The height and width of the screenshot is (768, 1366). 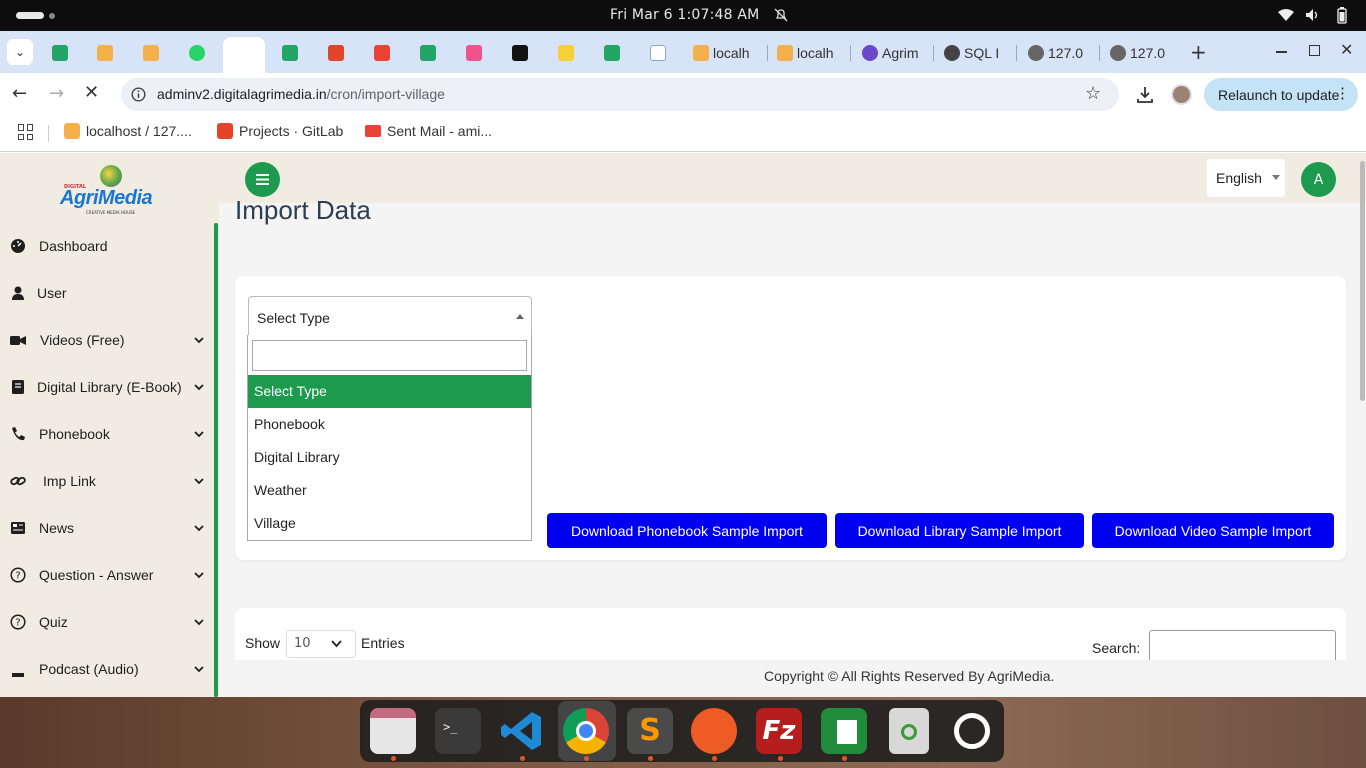 I want to click on filezilla-icon: Fz, so click(x=779, y=731).